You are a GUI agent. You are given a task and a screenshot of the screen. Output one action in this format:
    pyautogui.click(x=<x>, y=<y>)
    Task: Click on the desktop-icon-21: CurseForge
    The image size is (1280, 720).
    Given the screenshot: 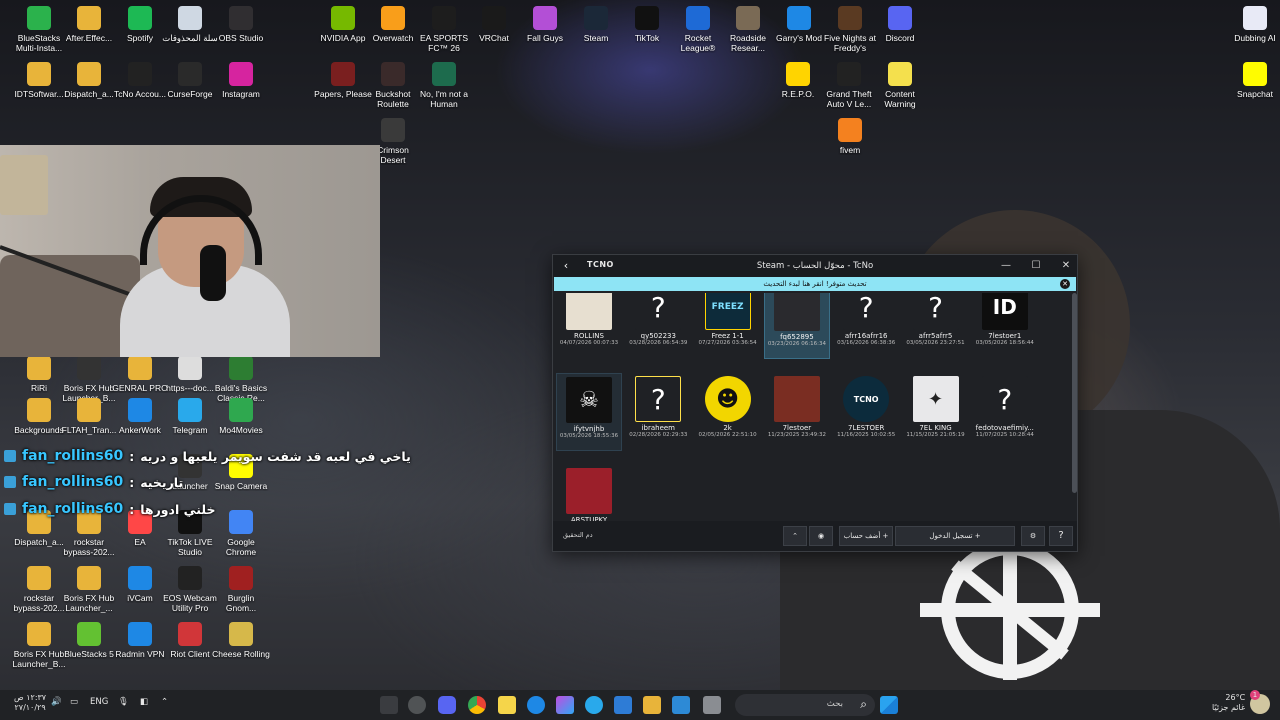 What is the action you would take?
    pyautogui.click(x=190, y=77)
    